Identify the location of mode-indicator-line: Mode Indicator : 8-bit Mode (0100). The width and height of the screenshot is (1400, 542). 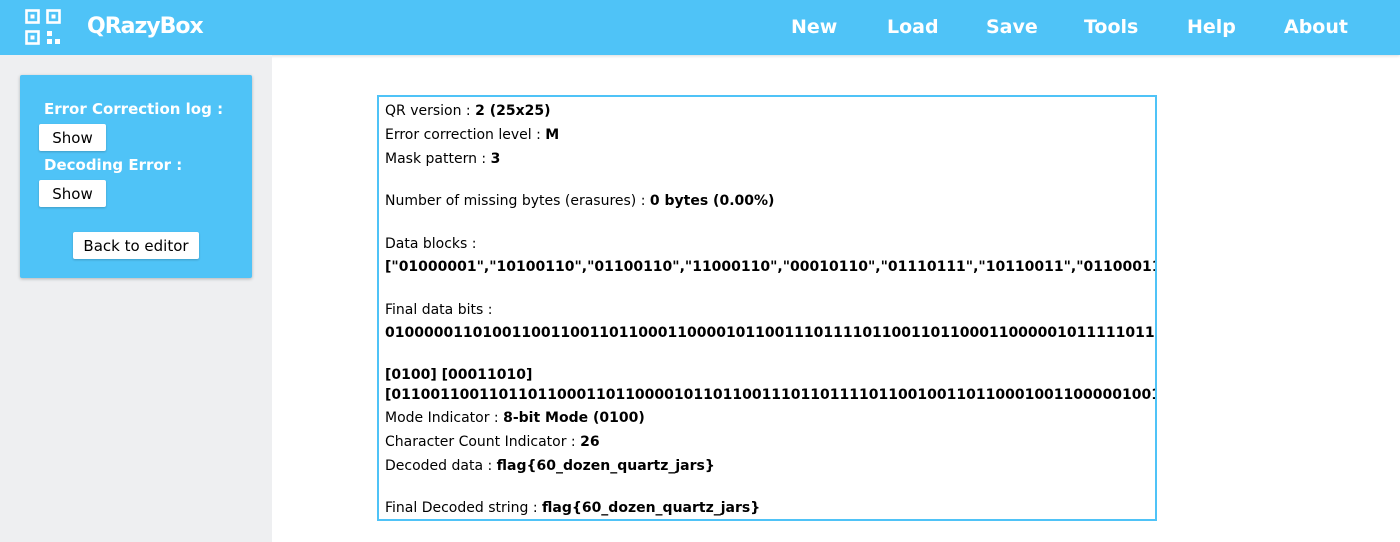
(515, 418).